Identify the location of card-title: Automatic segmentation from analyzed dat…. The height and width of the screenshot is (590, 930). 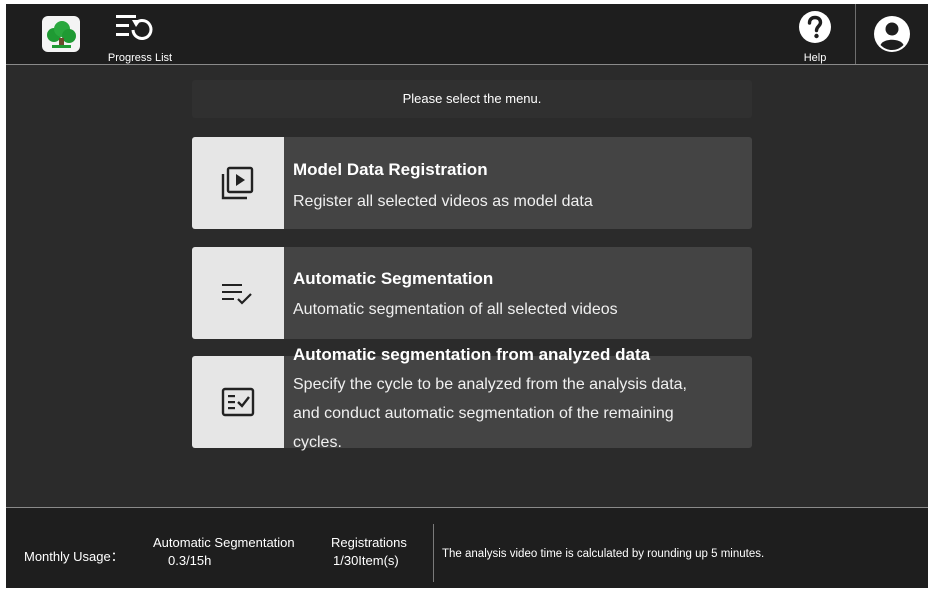
(472, 354).